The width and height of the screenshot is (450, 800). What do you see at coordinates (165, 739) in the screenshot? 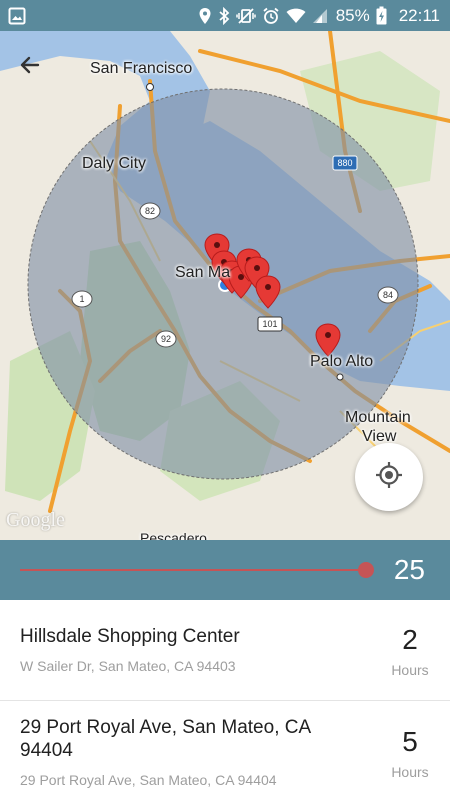
I see `list-item-title: 29 Port Royal Ave, San Mateo, CA 94404` at bounding box center [165, 739].